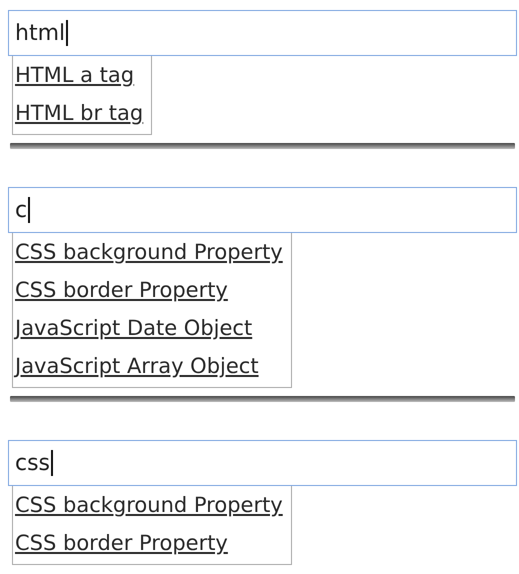 The height and width of the screenshot is (574, 519). I want to click on suggestion-link: HTML br tag, so click(79, 113).